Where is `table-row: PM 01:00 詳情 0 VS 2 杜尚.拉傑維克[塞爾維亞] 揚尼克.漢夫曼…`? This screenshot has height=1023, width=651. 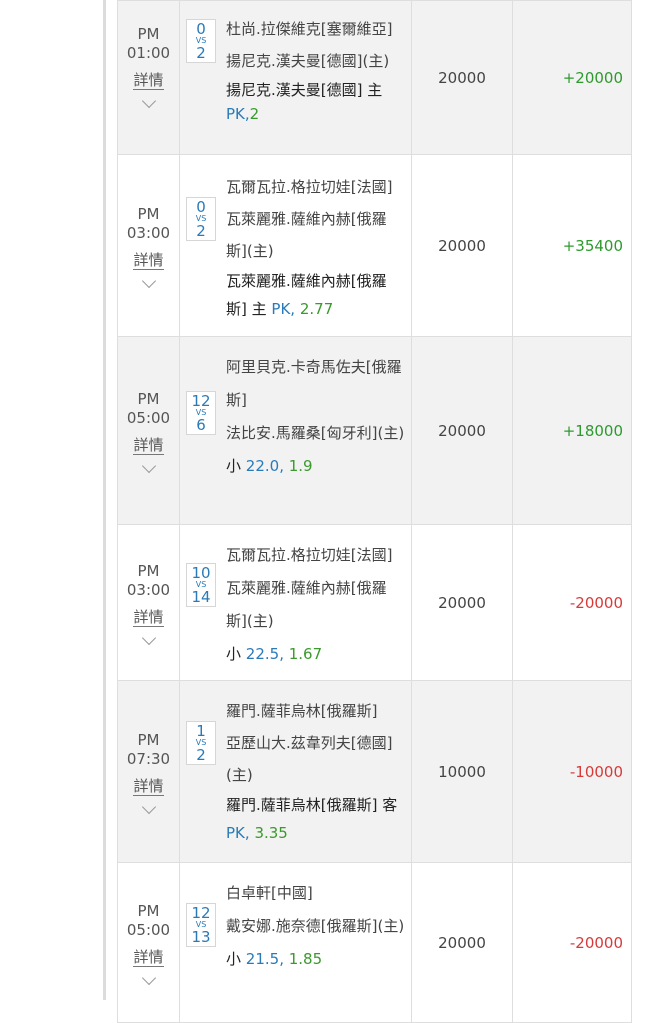
table-row: PM 01:00 詳情 0 VS 2 杜尚.拉傑維克[塞爾維亞] 揚尼克.漢夫曼… is located at coordinates (374, 77).